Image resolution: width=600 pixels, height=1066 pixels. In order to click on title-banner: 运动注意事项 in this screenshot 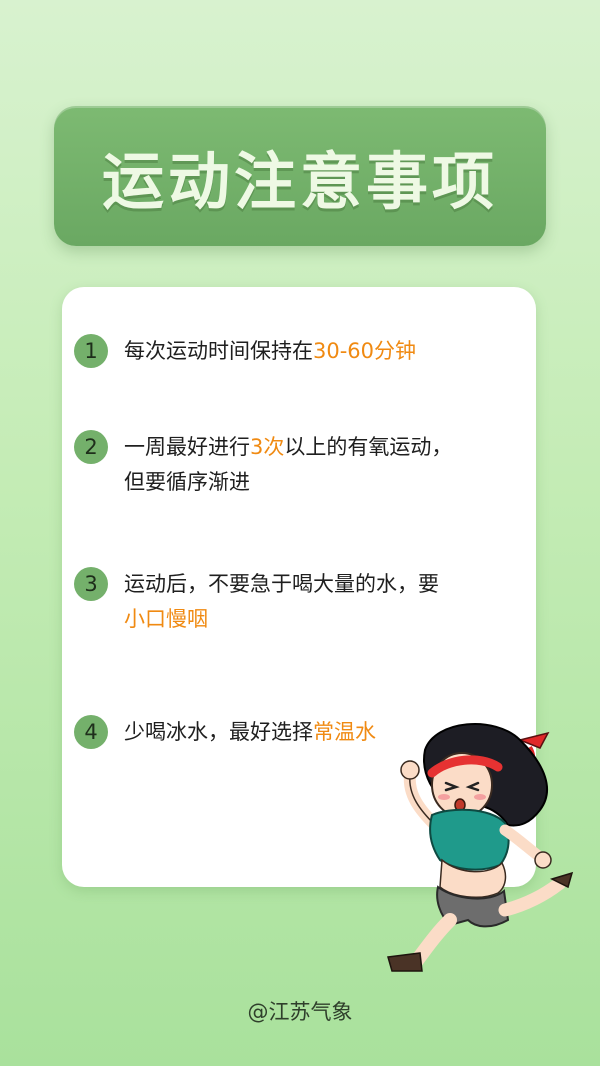, I will do `click(300, 176)`.